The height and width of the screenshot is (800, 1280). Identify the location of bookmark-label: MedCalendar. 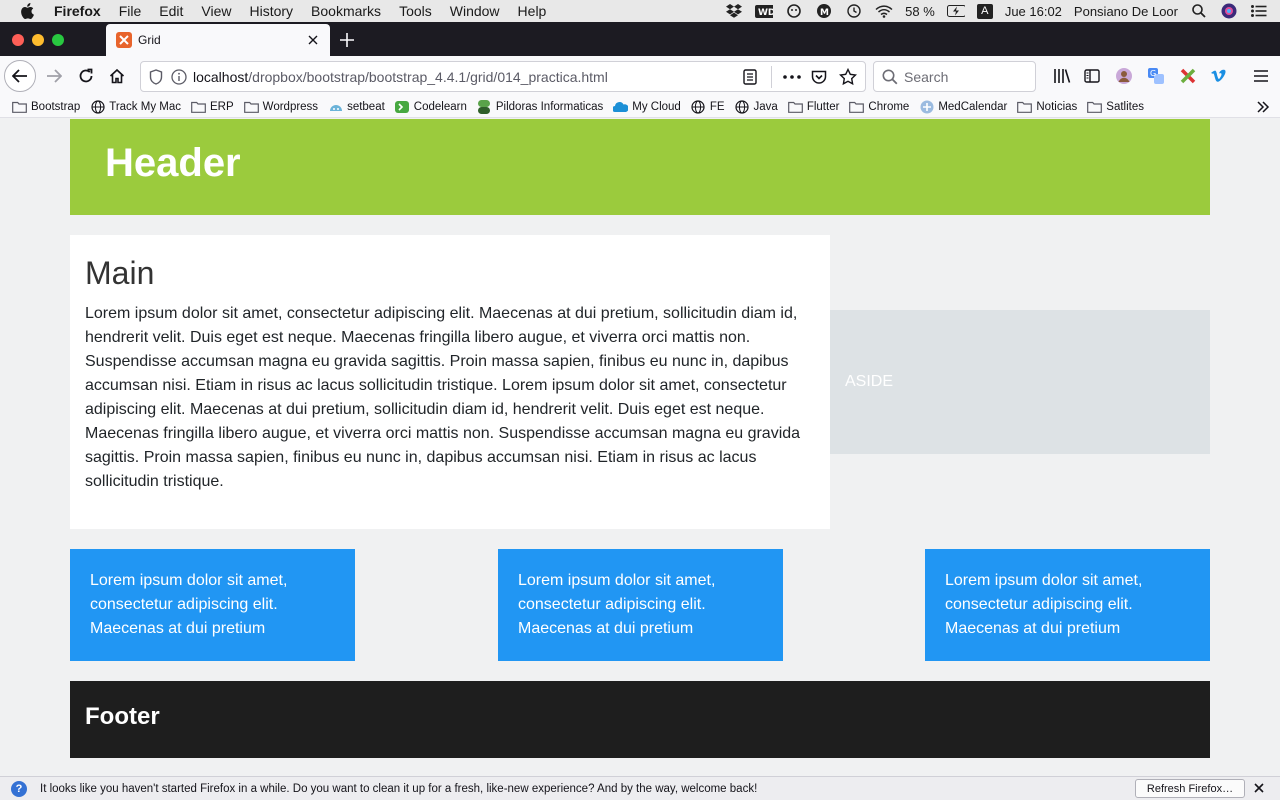
(973, 106).